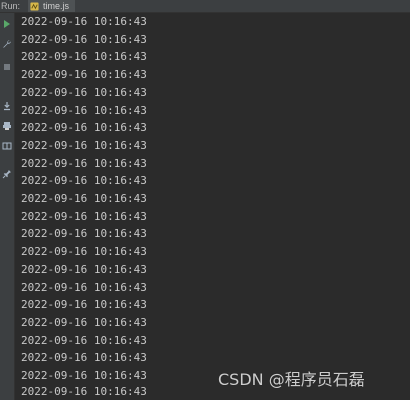 Image resolution: width=410 pixels, height=400 pixels. Describe the element at coordinates (7, 206) in the screenshot. I see `run-side-toolbar` at that location.